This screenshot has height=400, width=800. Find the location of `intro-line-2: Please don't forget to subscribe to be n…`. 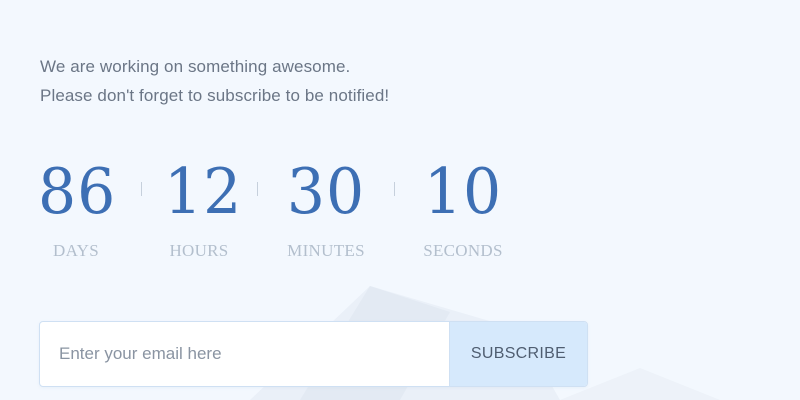

intro-line-2: Please don't forget to subscribe to be n… is located at coordinates (215, 95).